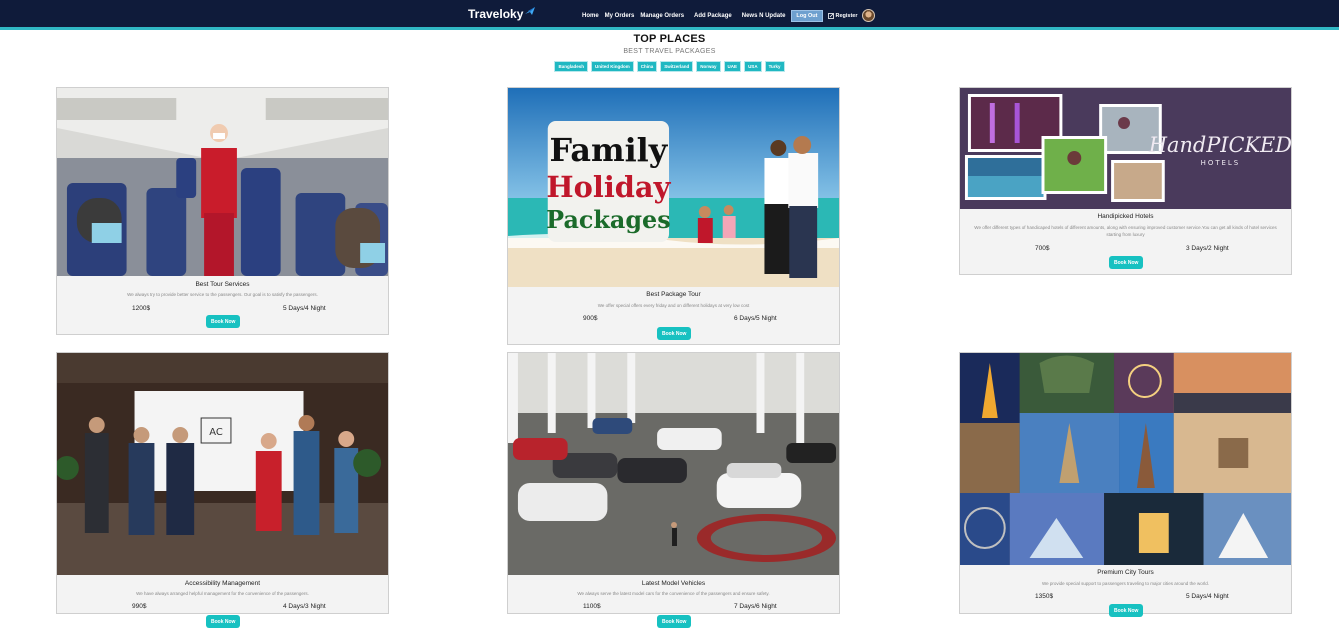 Image resolution: width=1339 pixels, height=628 pixels. What do you see at coordinates (774, 66) in the screenshot?
I see `tag-turky: Turky` at bounding box center [774, 66].